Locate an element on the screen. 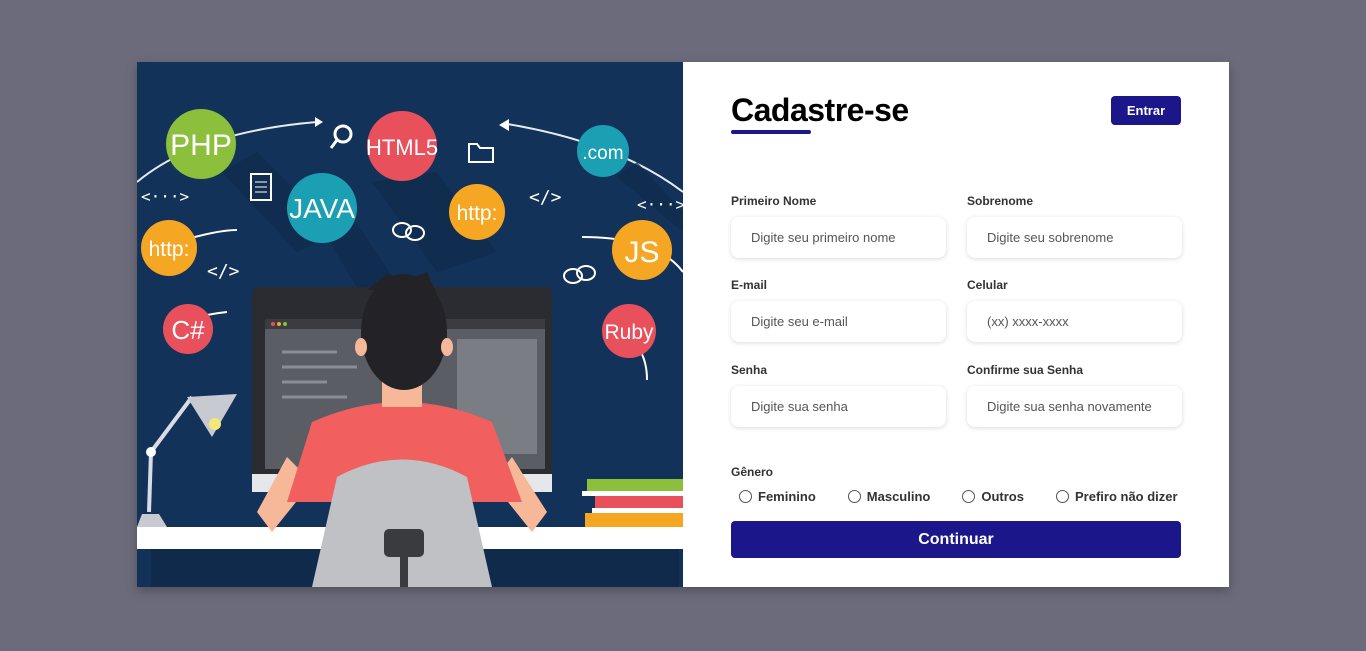 This screenshot has height=651, width=1366. svg-text: JS is located at coordinates (641, 252).